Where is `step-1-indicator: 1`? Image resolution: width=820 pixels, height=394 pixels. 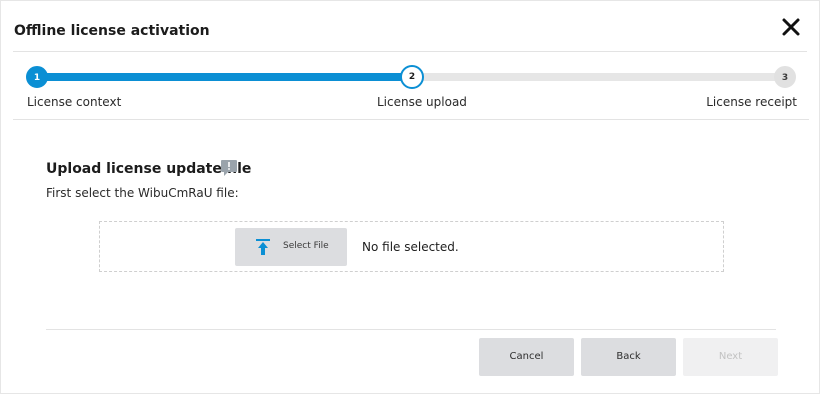 step-1-indicator: 1 is located at coordinates (37, 77).